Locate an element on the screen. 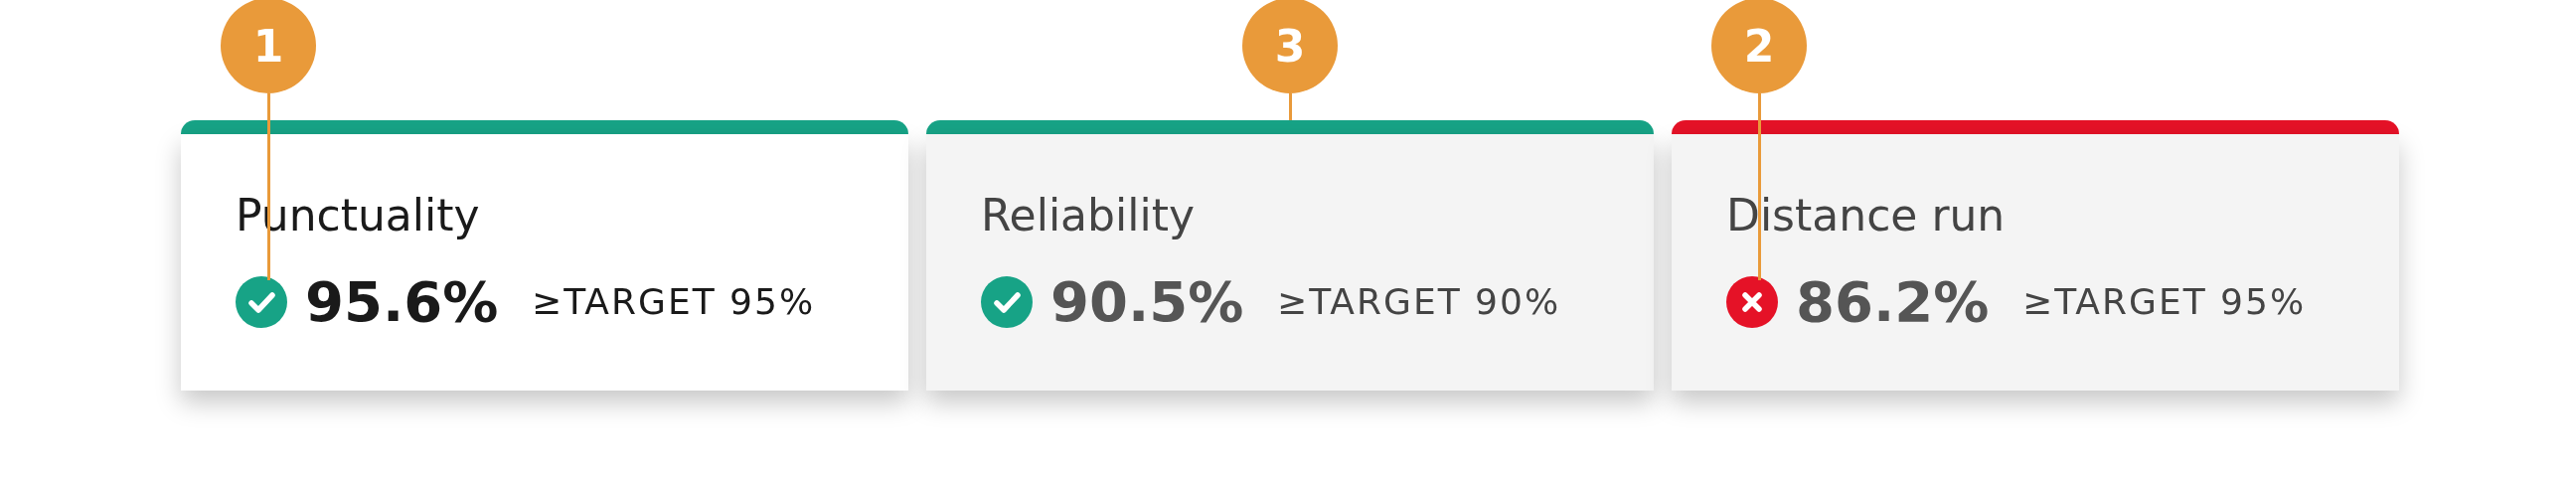 This screenshot has height=477, width=2576. metric-title: Reliability is located at coordinates (1088, 216).